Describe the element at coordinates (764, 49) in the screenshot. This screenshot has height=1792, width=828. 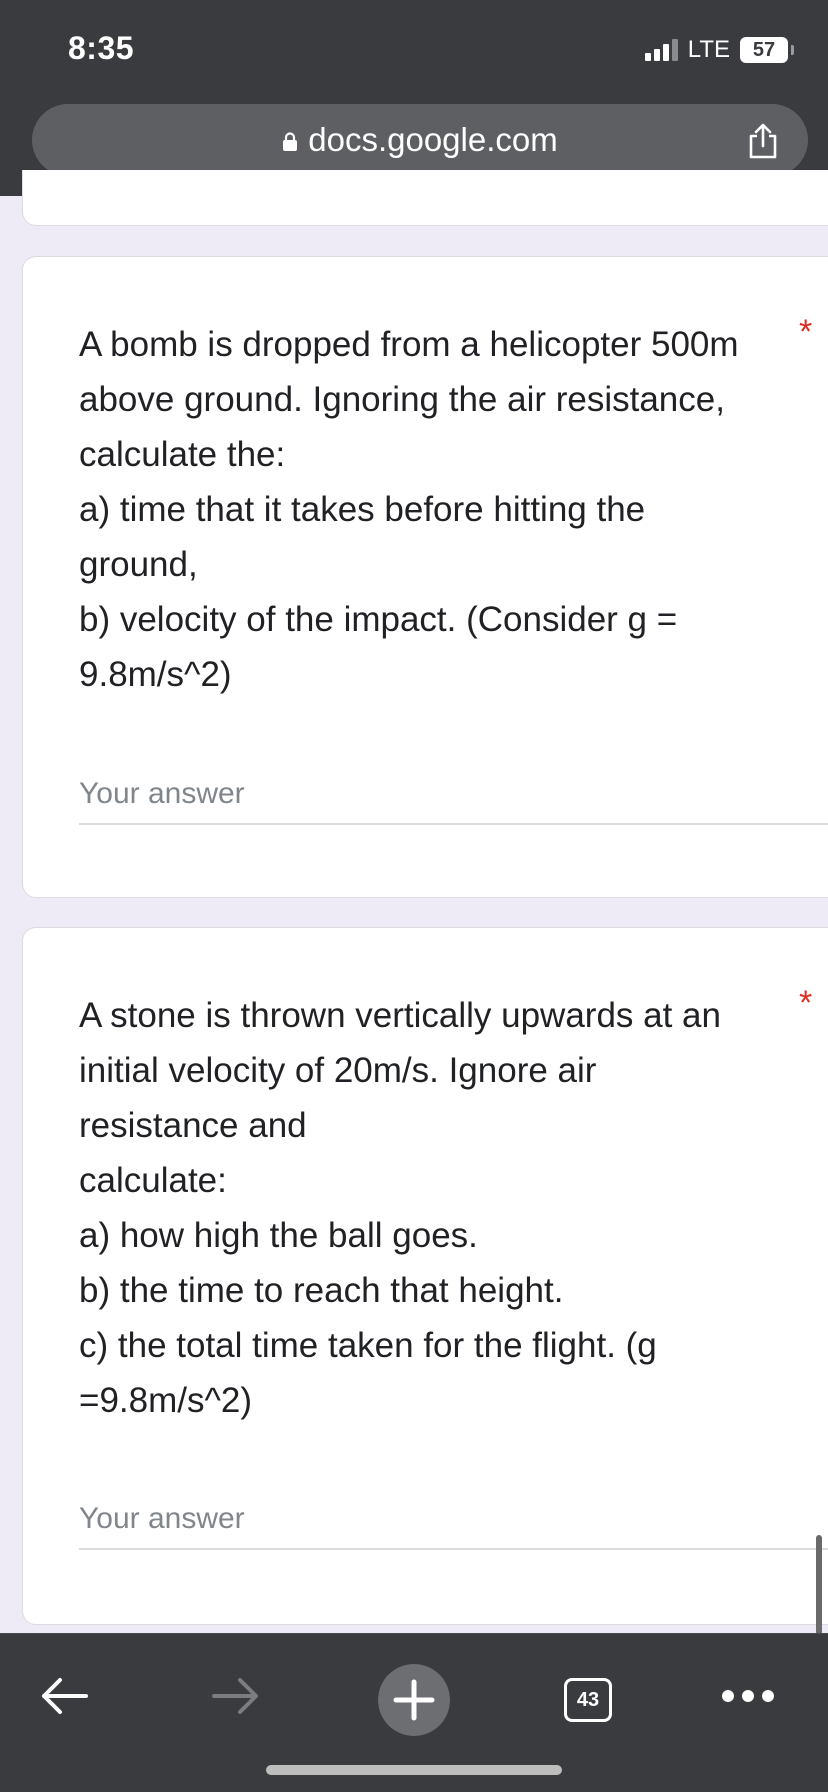
I see `battery-level: 57` at that location.